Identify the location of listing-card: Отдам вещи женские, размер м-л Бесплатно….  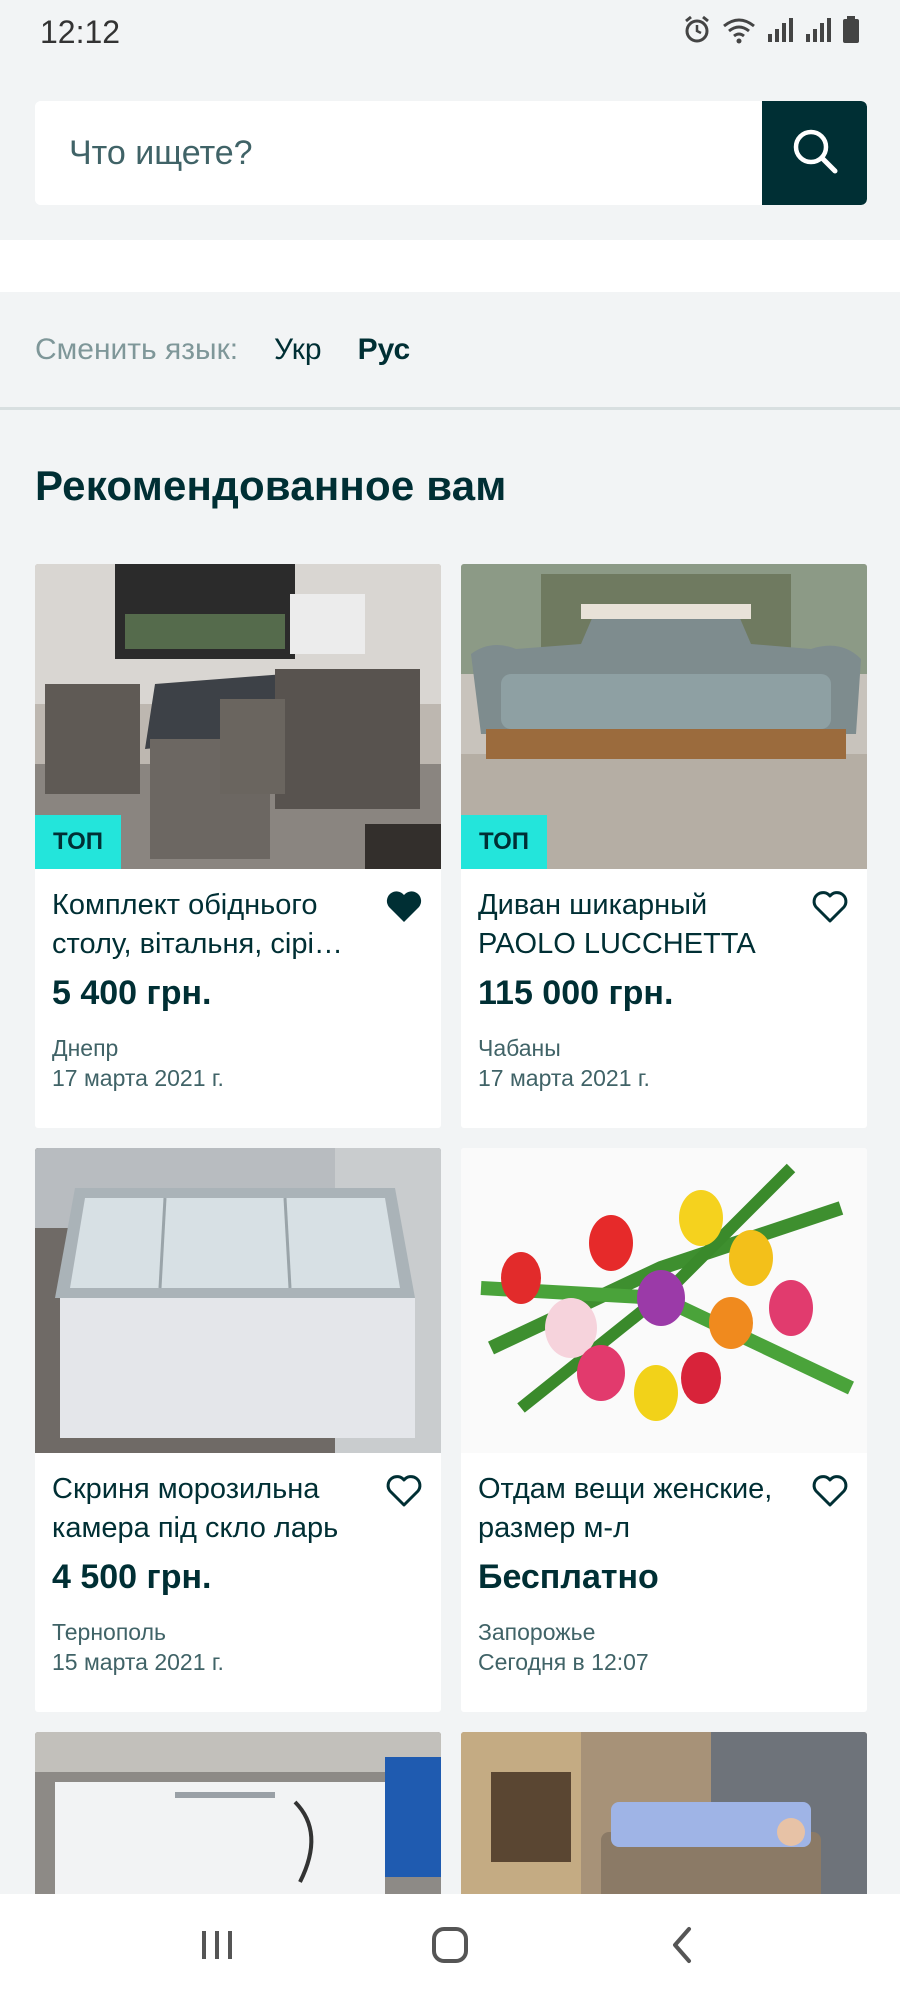
(664, 1430).